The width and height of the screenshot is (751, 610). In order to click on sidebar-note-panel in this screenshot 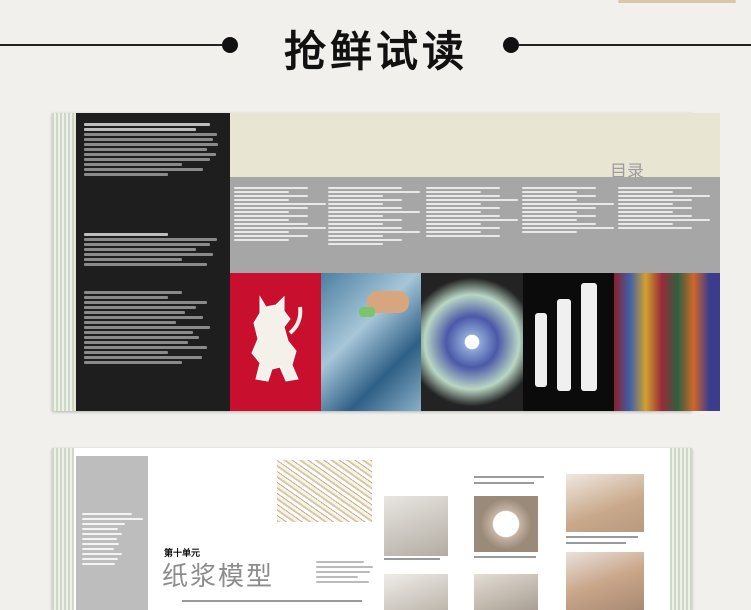, I will do `click(112, 533)`.